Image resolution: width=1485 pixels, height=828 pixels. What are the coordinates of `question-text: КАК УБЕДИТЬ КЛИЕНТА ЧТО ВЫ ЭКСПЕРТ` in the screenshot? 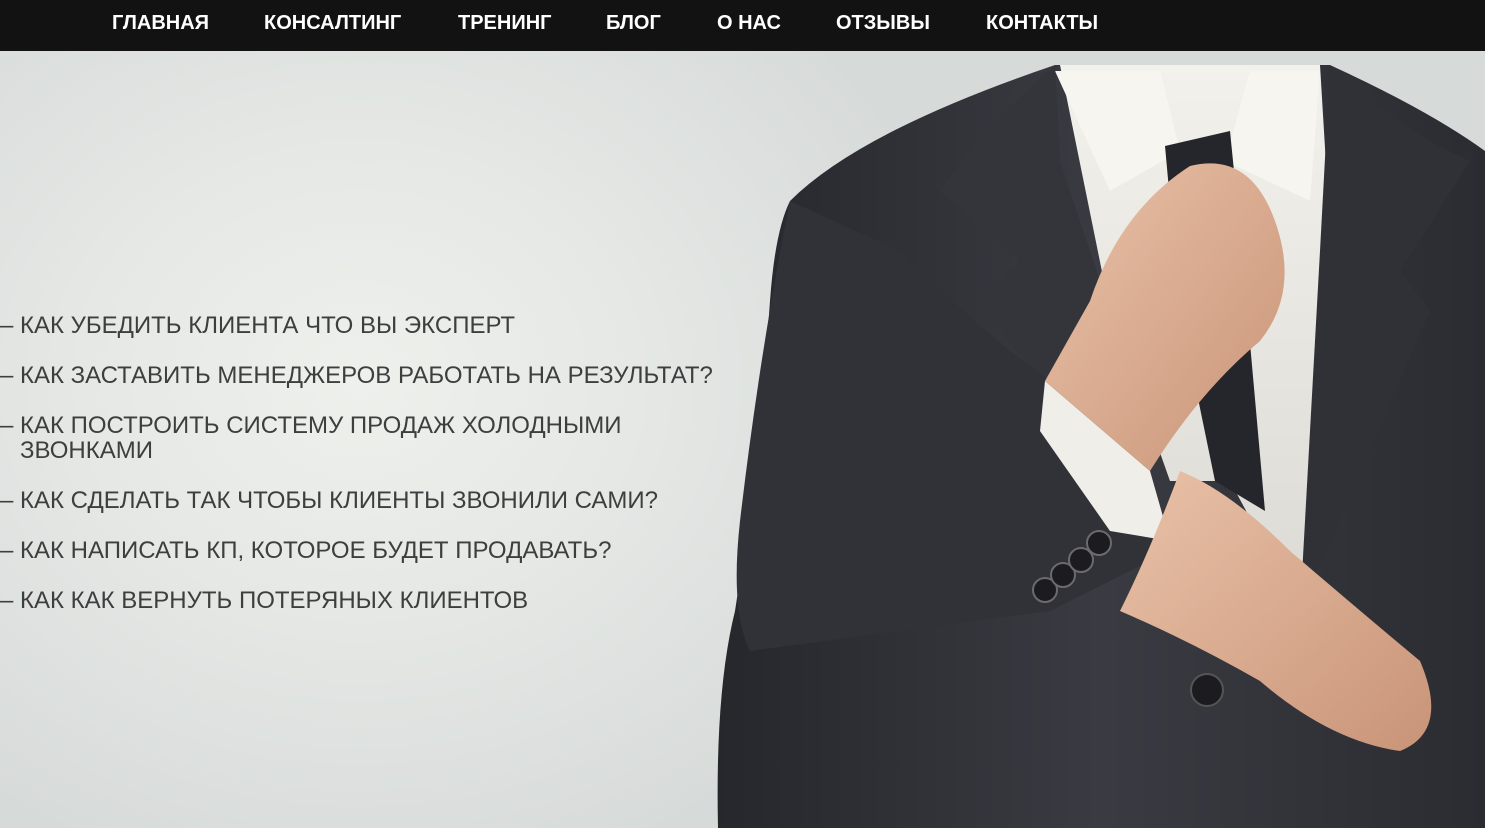 It's located at (268, 325).